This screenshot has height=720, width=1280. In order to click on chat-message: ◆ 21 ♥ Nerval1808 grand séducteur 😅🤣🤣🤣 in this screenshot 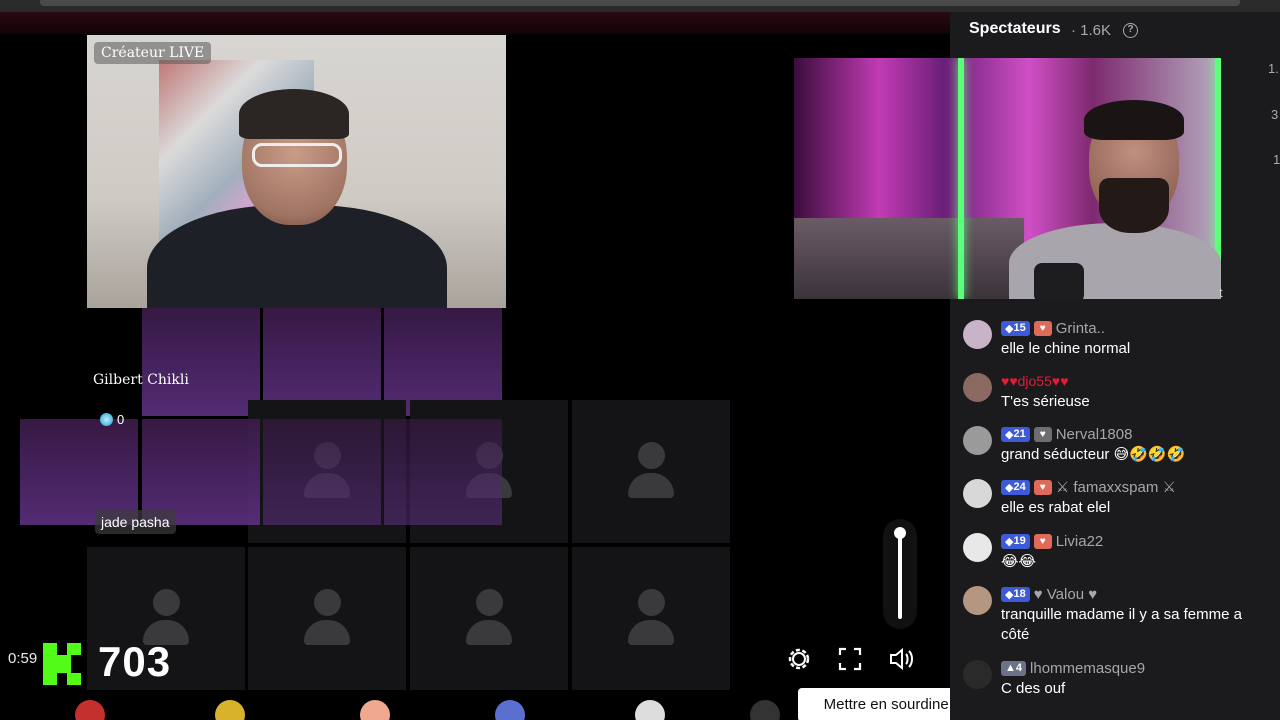, I will do `click(1118, 446)`.